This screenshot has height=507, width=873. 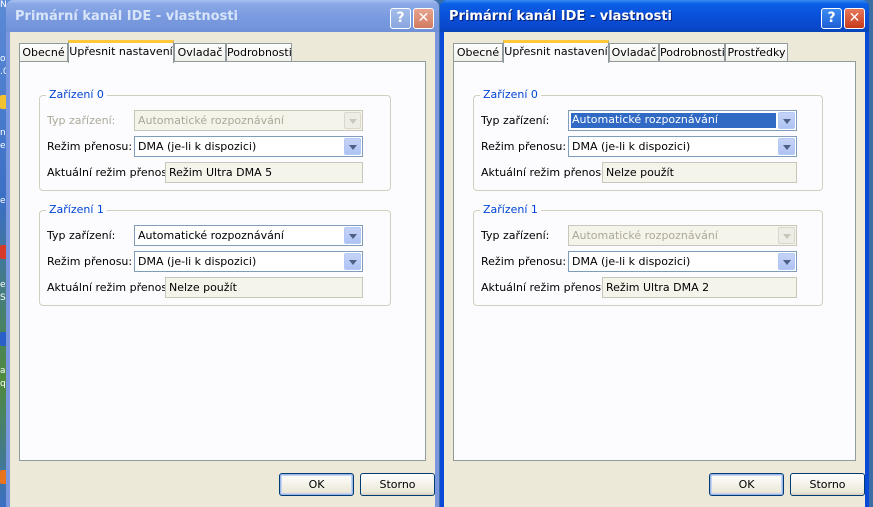 I want to click on current-mode-field: Režim Ultra DMA 5, so click(x=264, y=172).